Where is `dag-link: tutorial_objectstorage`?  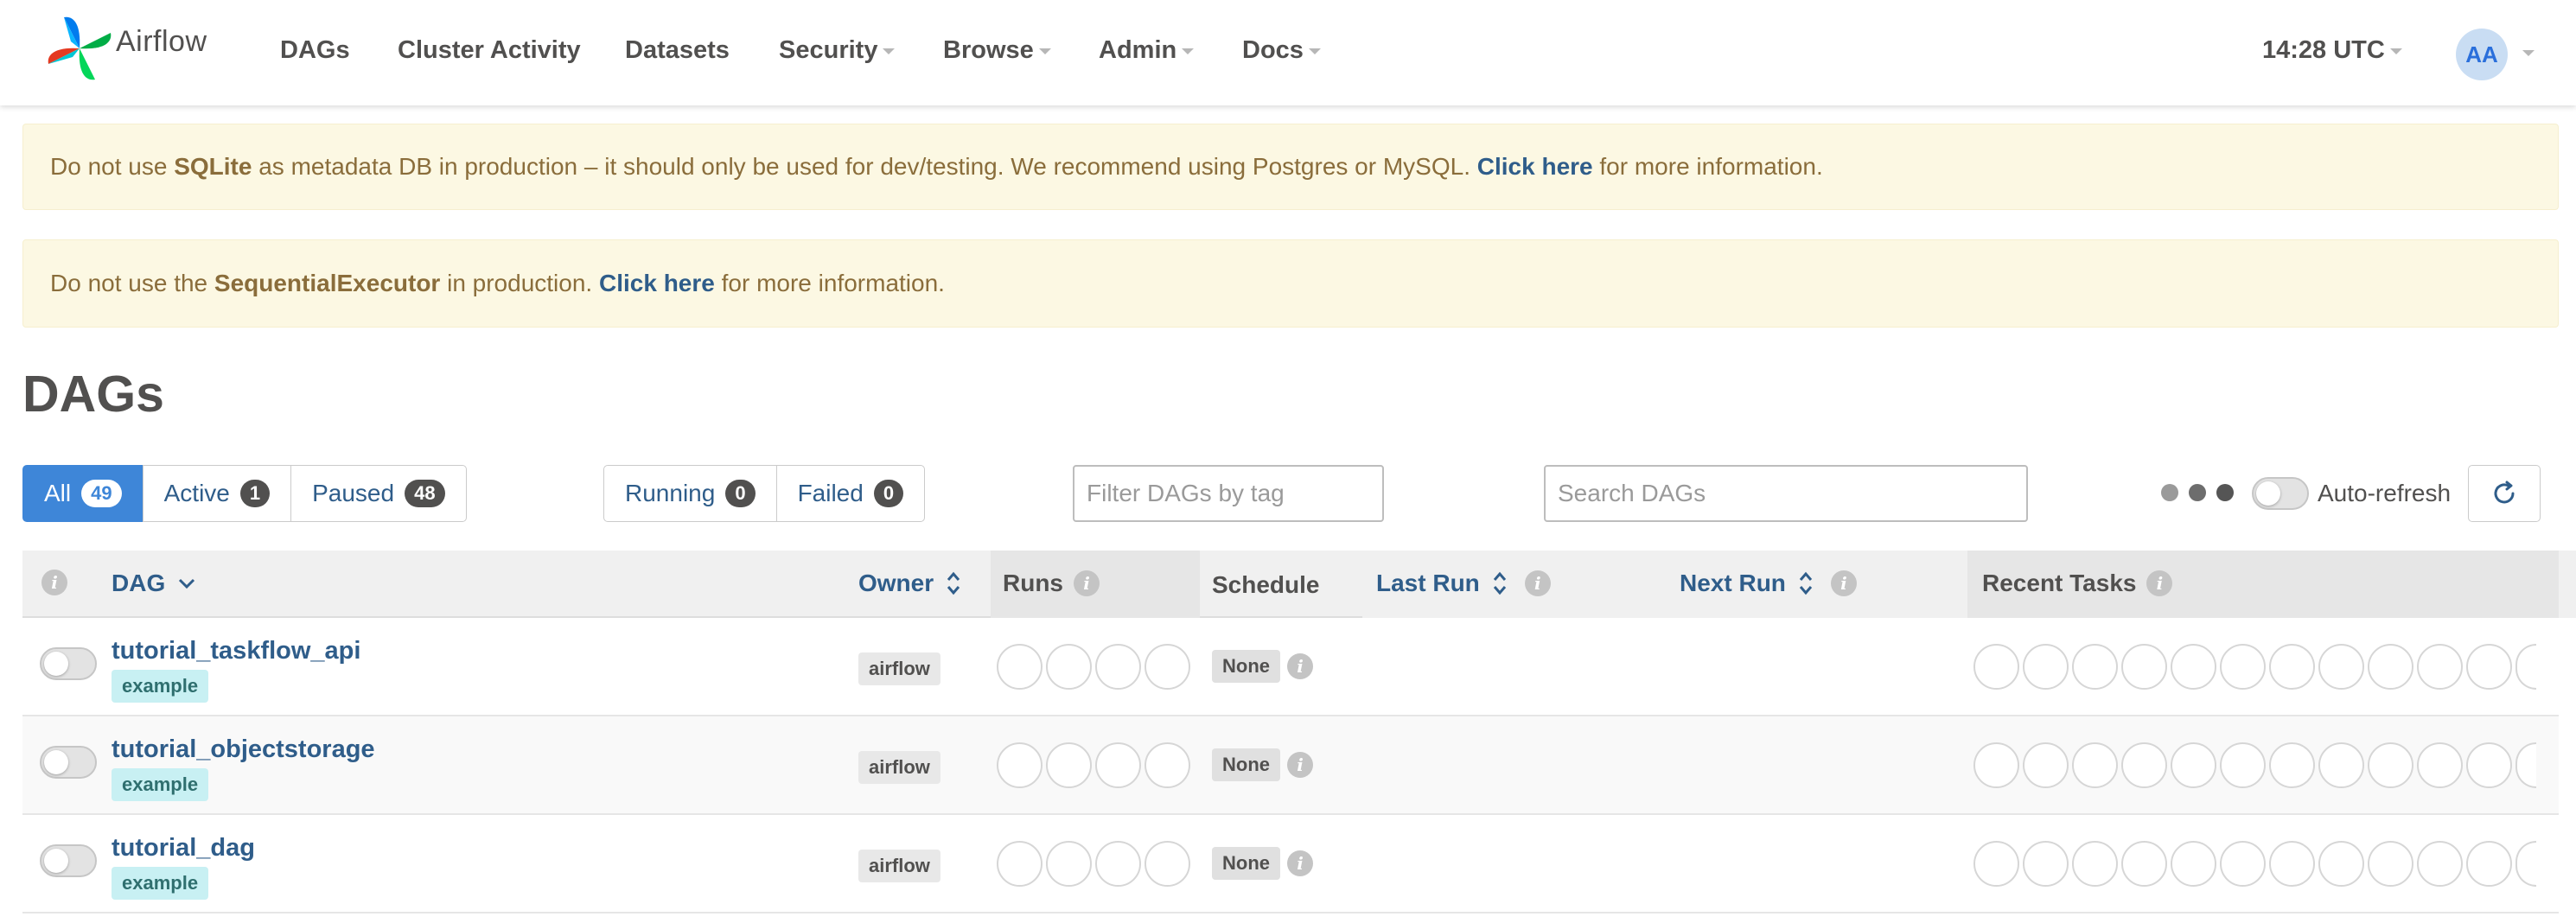 dag-link: tutorial_objectstorage is located at coordinates (243, 749).